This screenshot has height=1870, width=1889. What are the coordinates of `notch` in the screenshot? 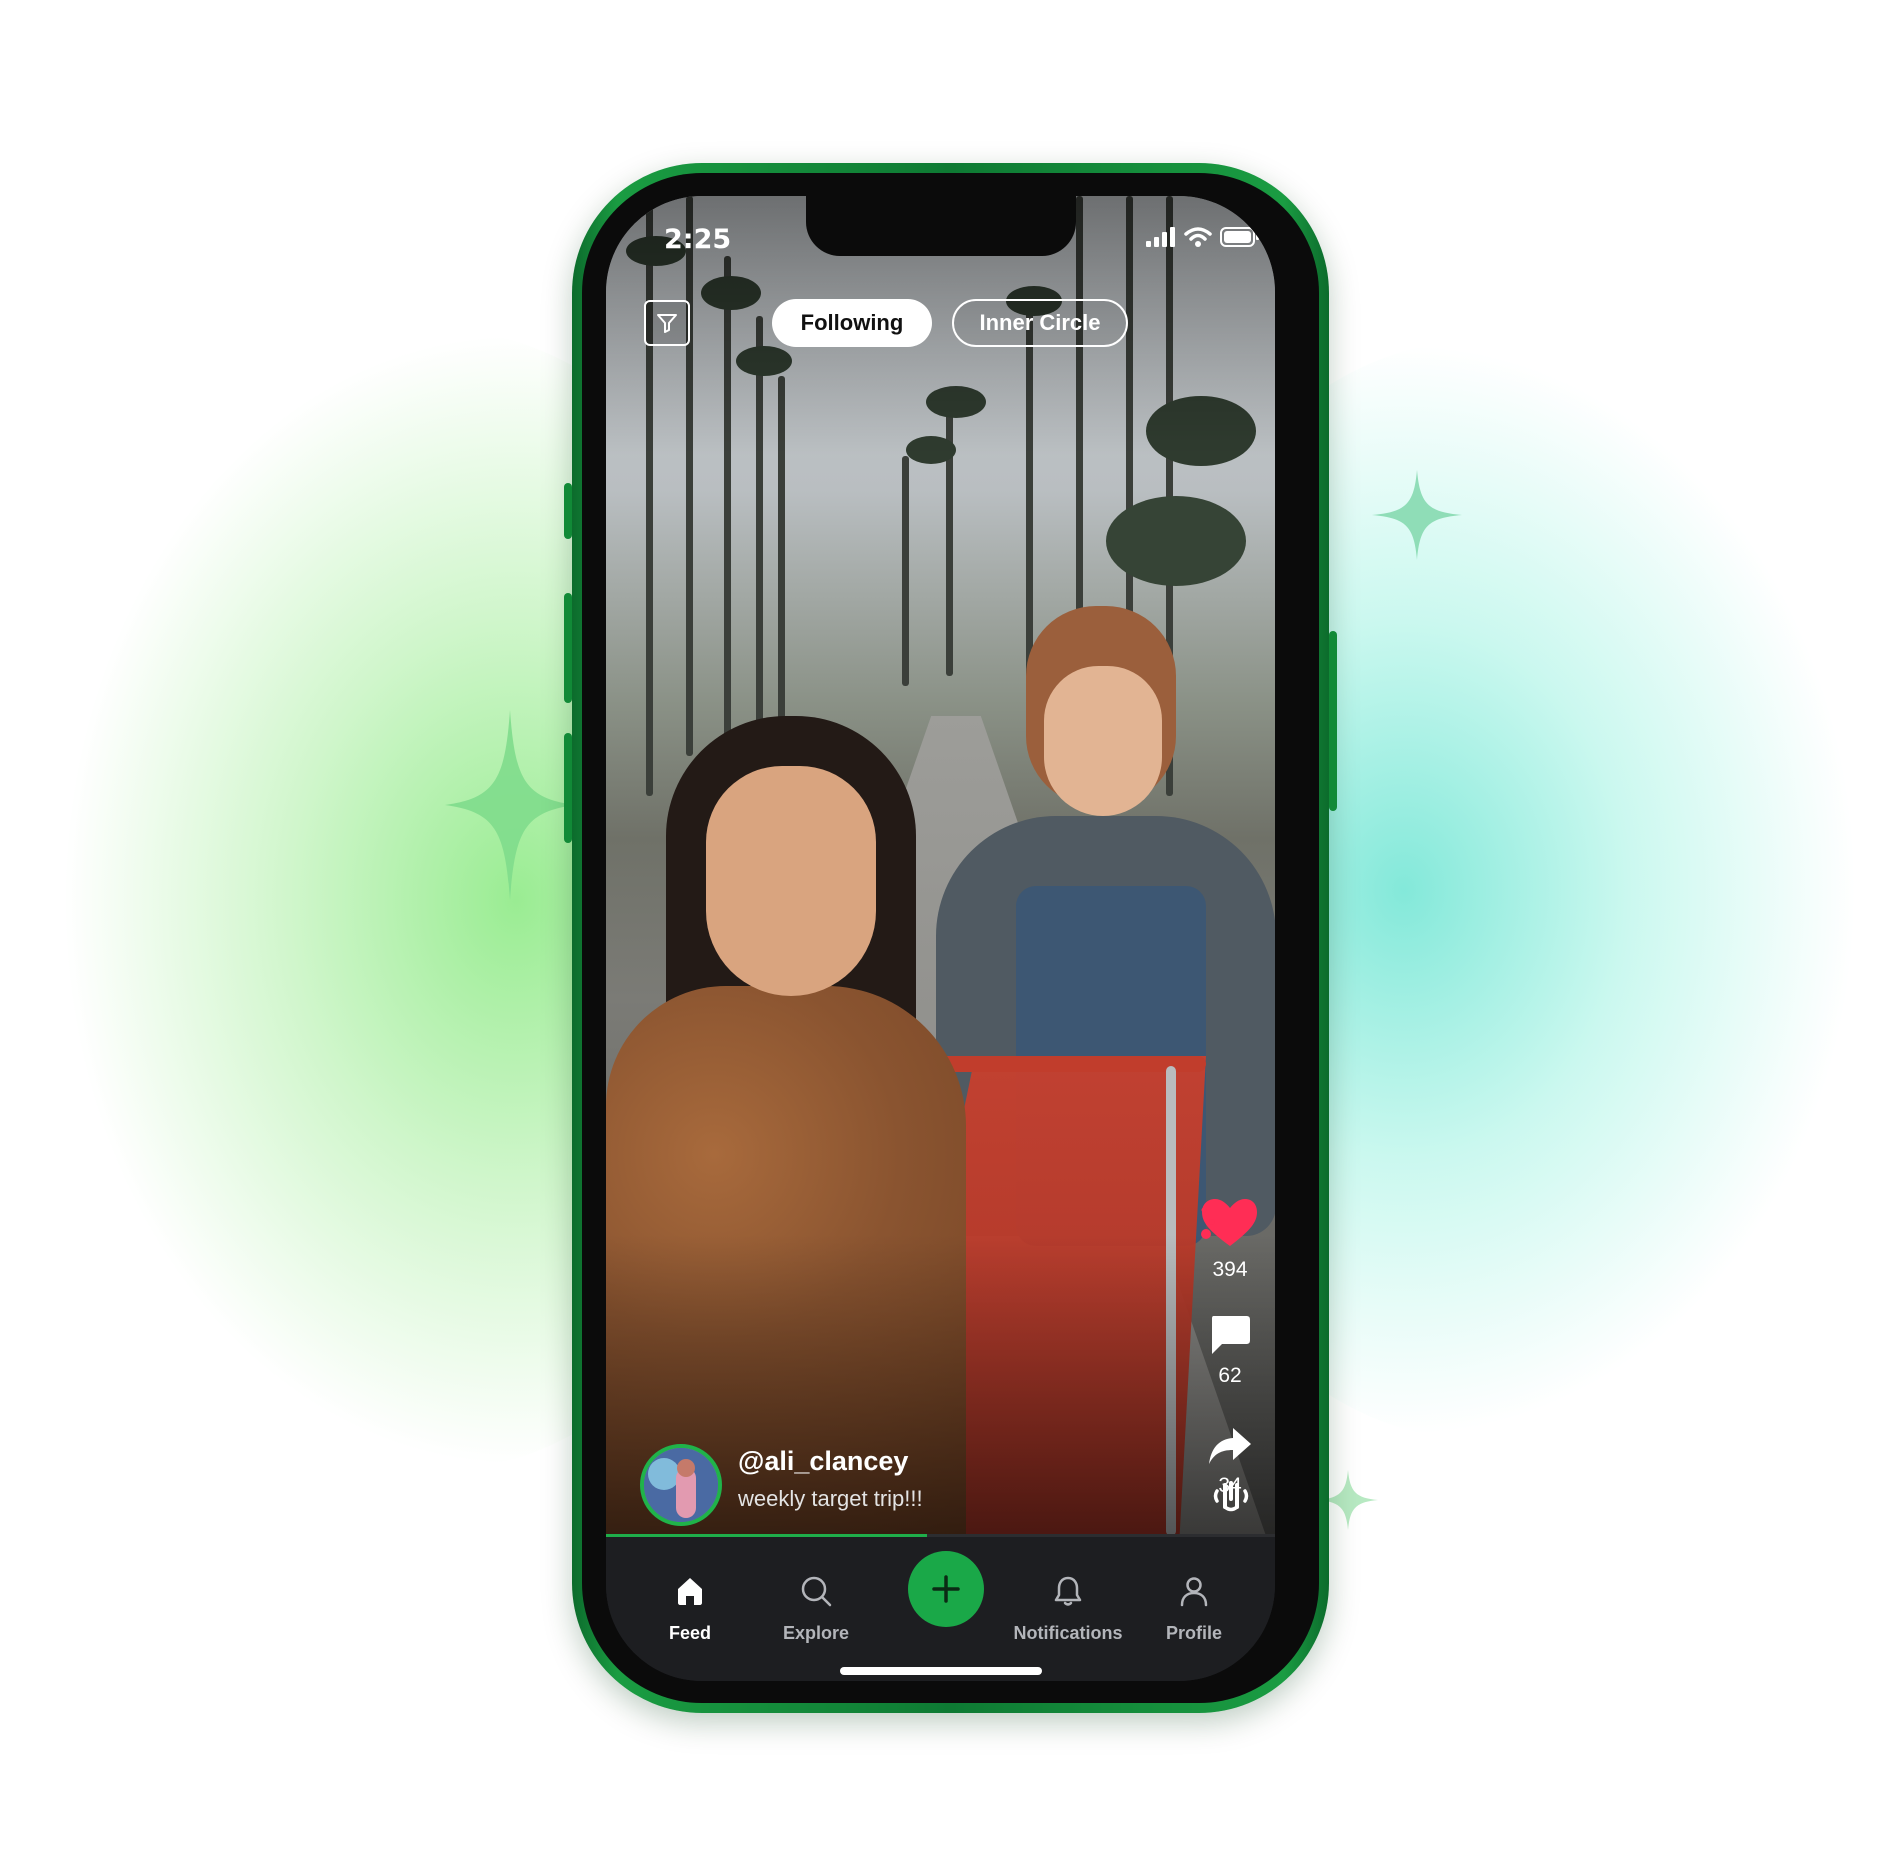 It's located at (941, 226).